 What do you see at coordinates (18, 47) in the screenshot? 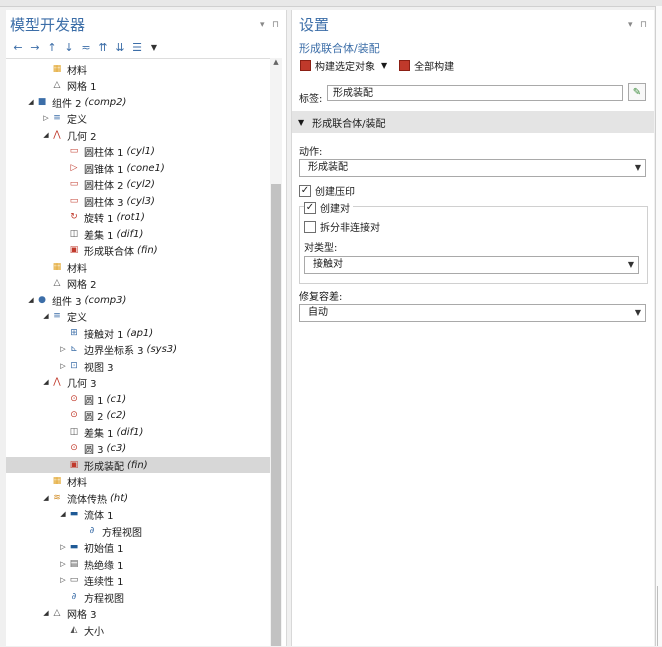
I see `back-arrow-icon: ←` at bounding box center [18, 47].